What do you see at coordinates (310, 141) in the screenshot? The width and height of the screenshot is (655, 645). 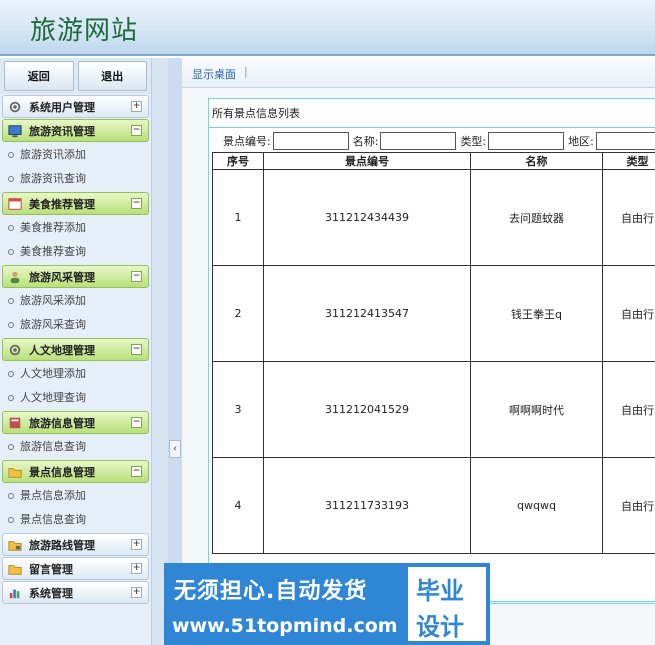 I see `code-input` at bounding box center [310, 141].